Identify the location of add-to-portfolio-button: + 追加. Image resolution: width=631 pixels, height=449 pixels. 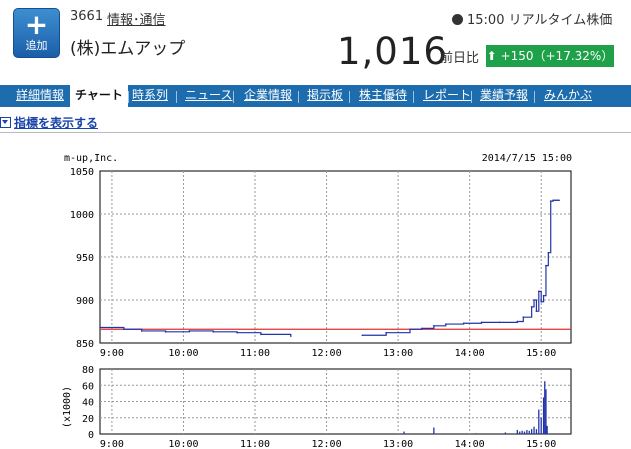
(36, 33).